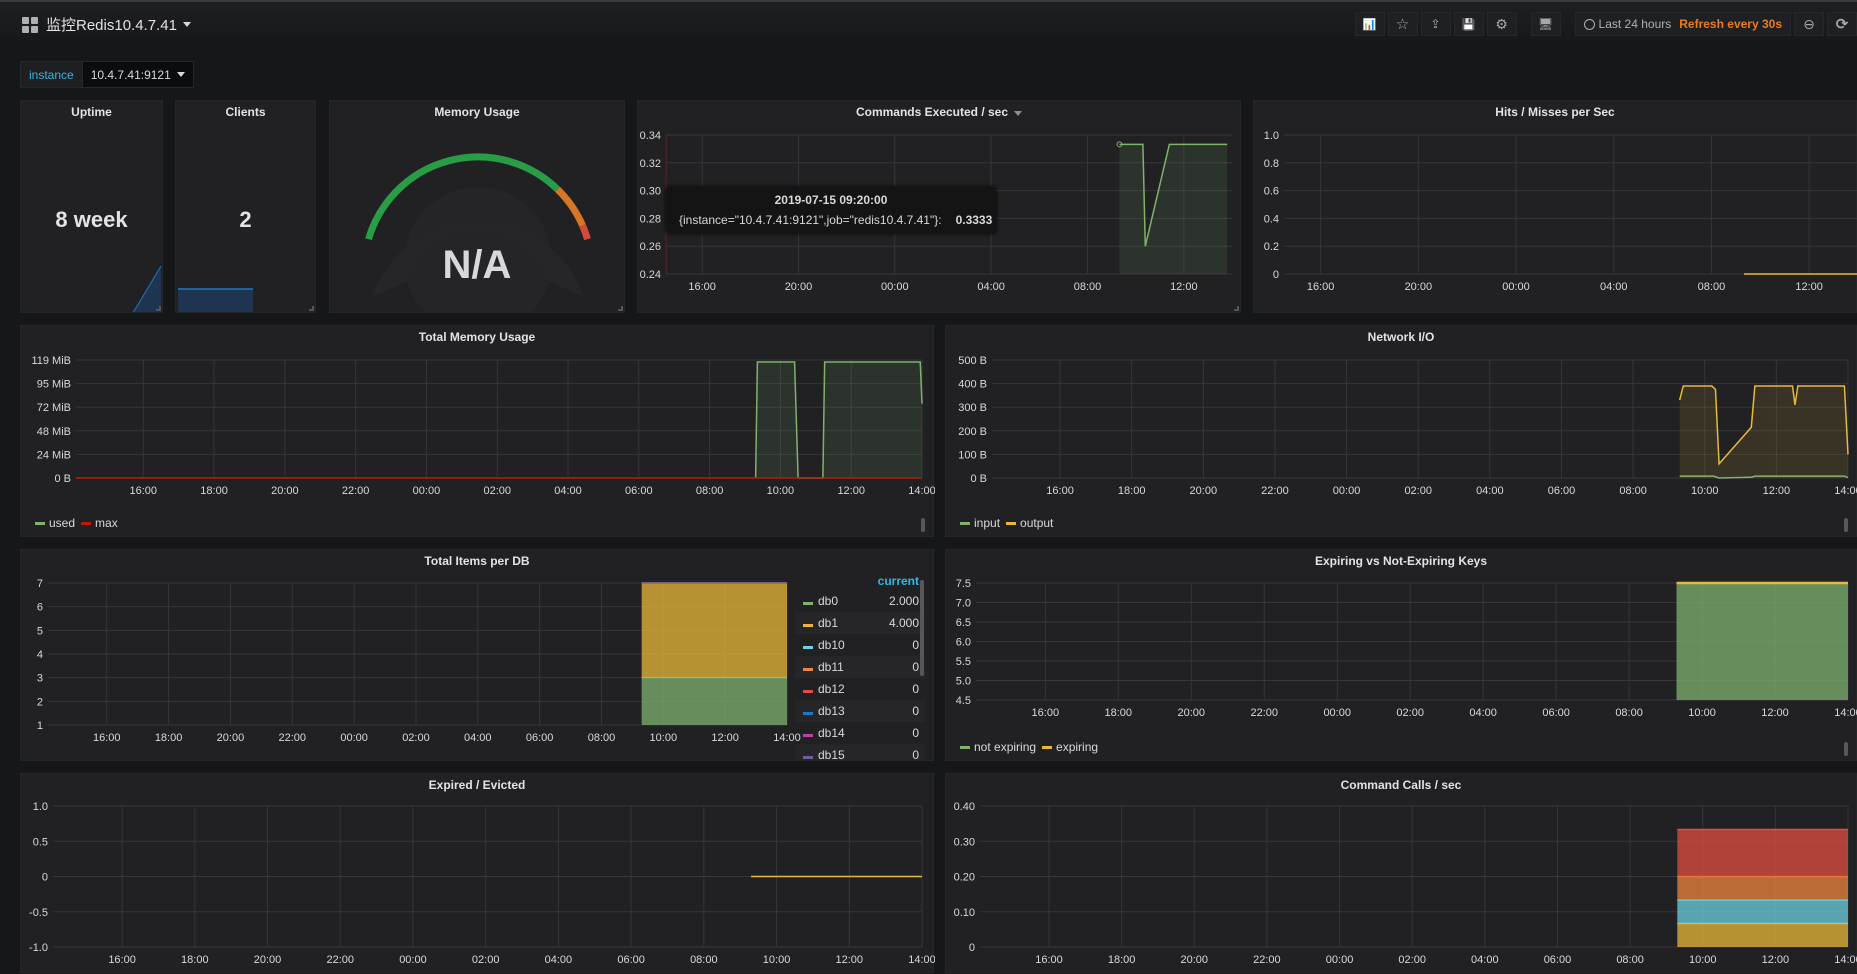 The height and width of the screenshot is (974, 1857). I want to click on zoom-out-button: ⊖, so click(1809, 24).